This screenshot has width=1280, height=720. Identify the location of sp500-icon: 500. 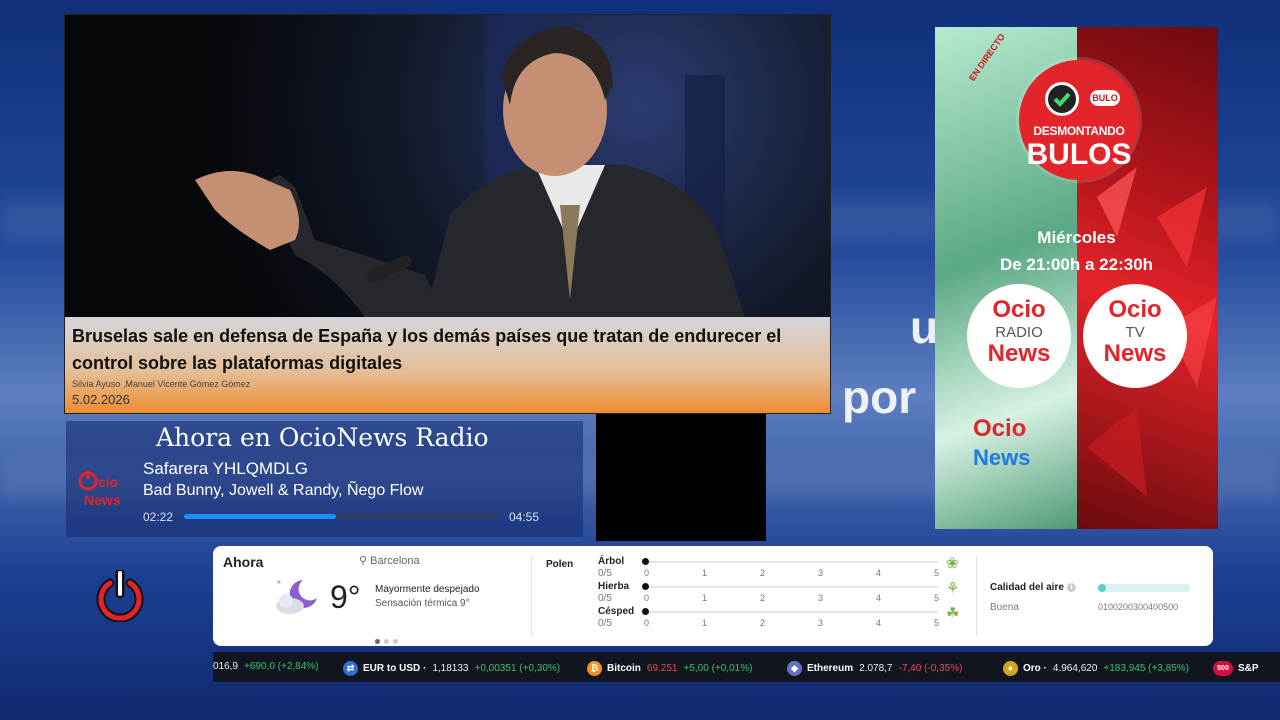
(1223, 668).